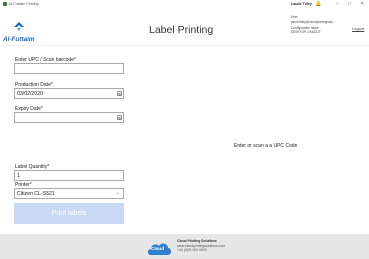  Describe the element at coordinates (5, 4) in the screenshot. I see `app-icon` at that location.